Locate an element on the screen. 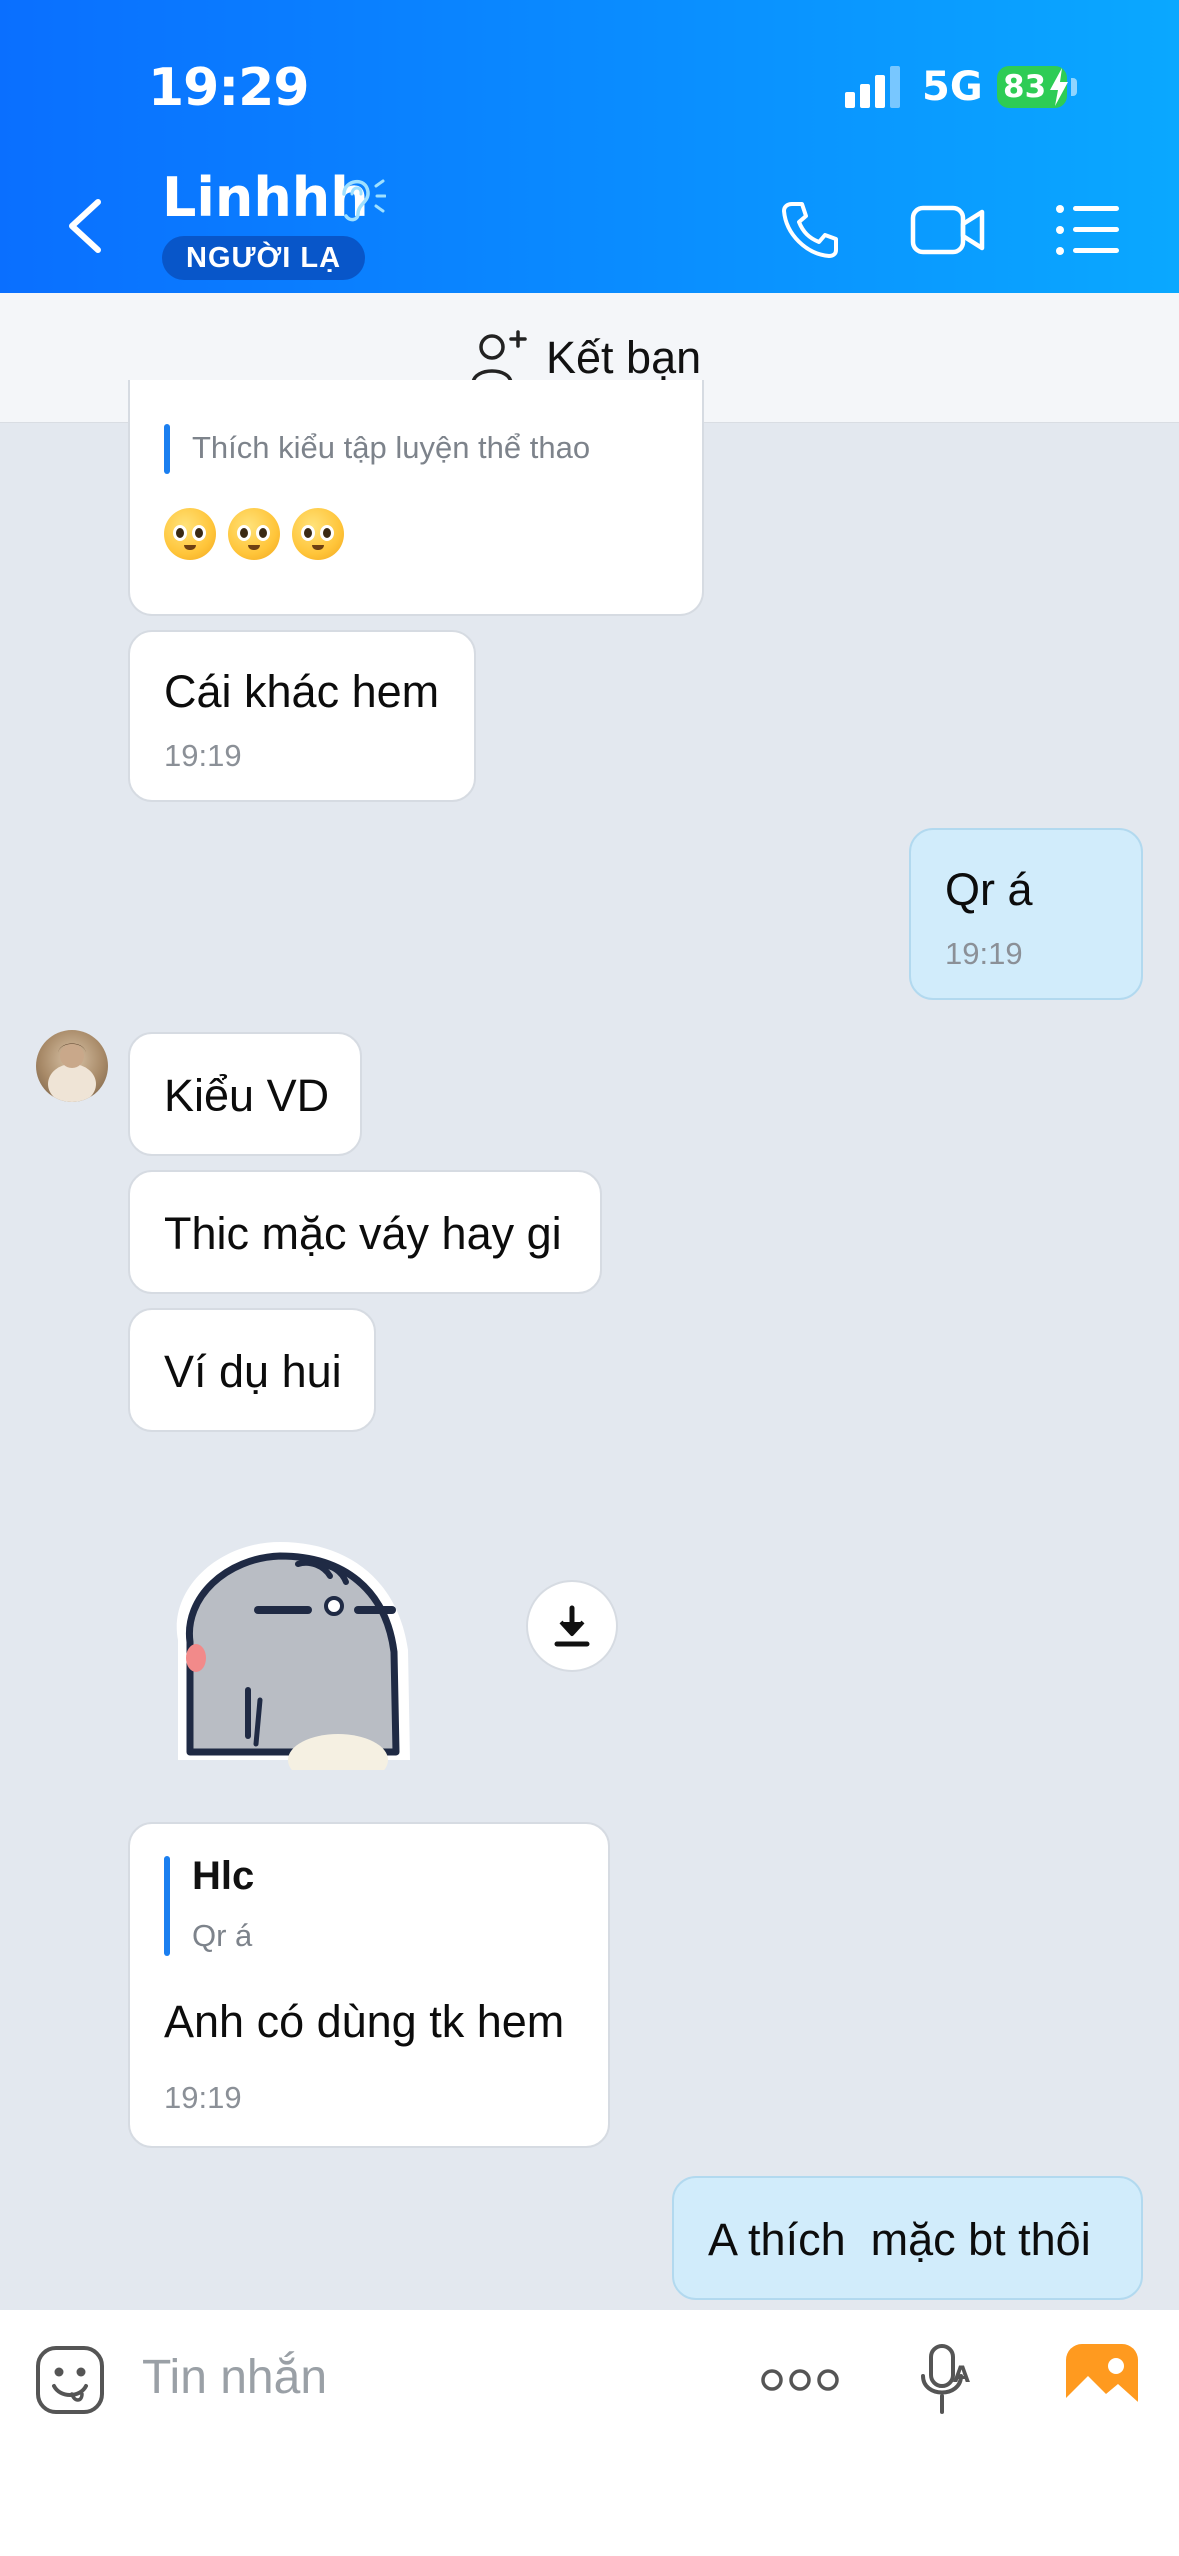  message-text: Ví dụ hui is located at coordinates (253, 1371).